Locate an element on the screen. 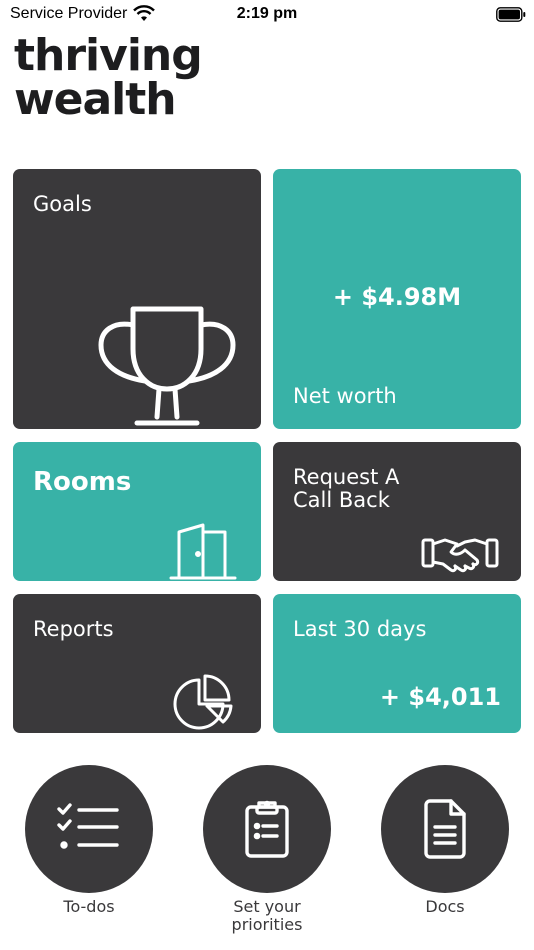 This screenshot has width=534, height=950. status-time: 2:19 pm is located at coordinates (267, 13).